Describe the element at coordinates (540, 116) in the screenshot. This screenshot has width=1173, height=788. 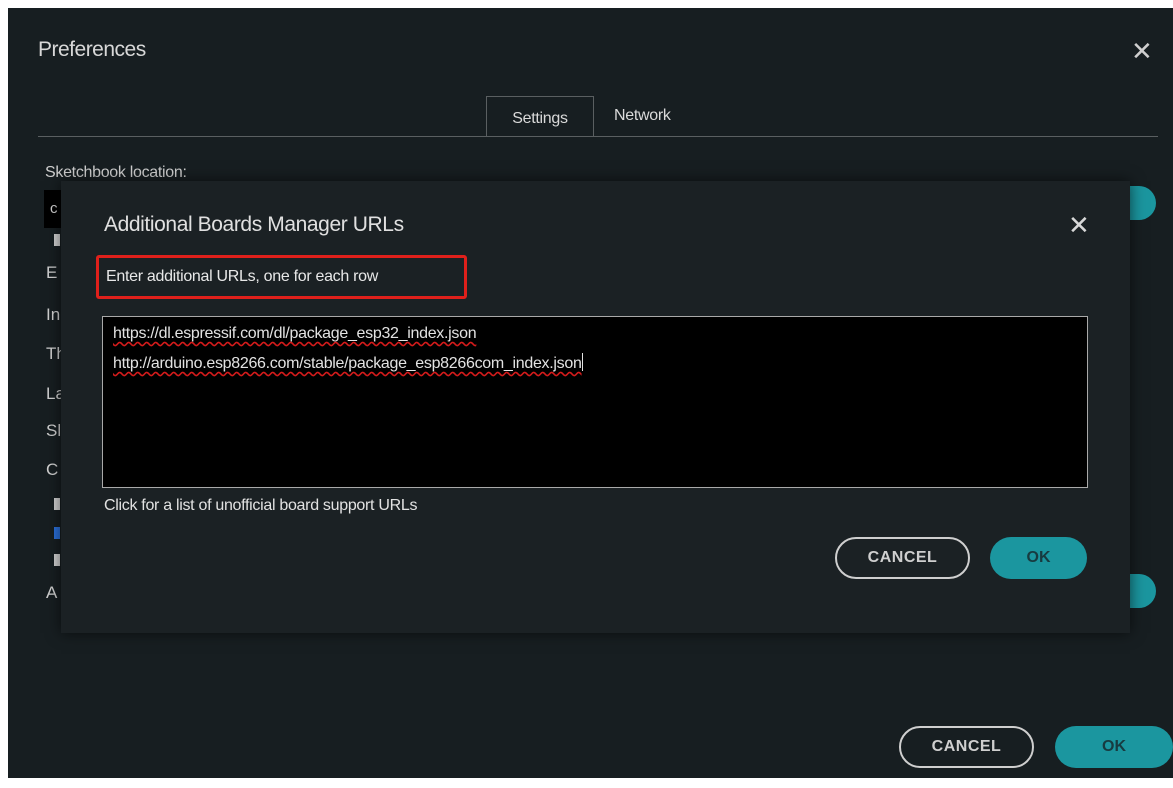
I see `tab-settings: Settings` at that location.